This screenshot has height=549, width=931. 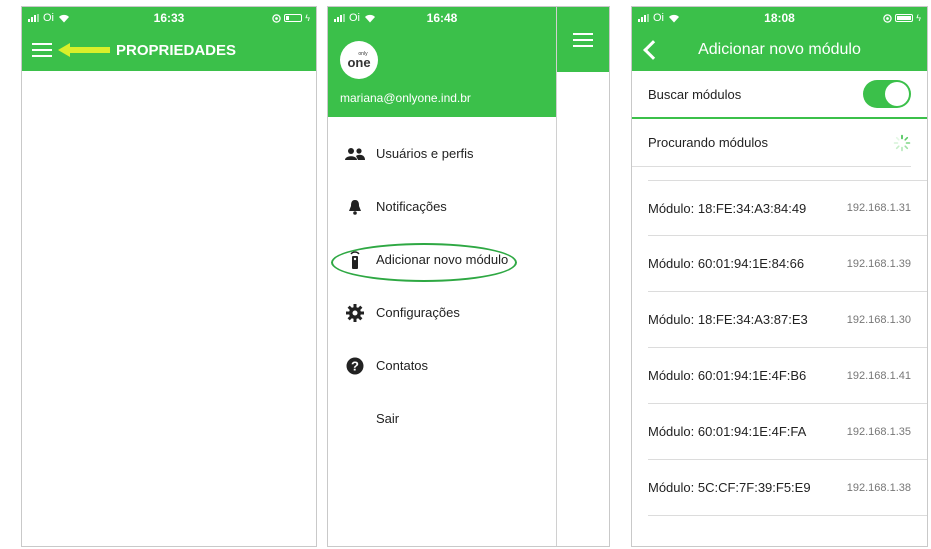 I want to click on users-icon, so click(x=355, y=154).